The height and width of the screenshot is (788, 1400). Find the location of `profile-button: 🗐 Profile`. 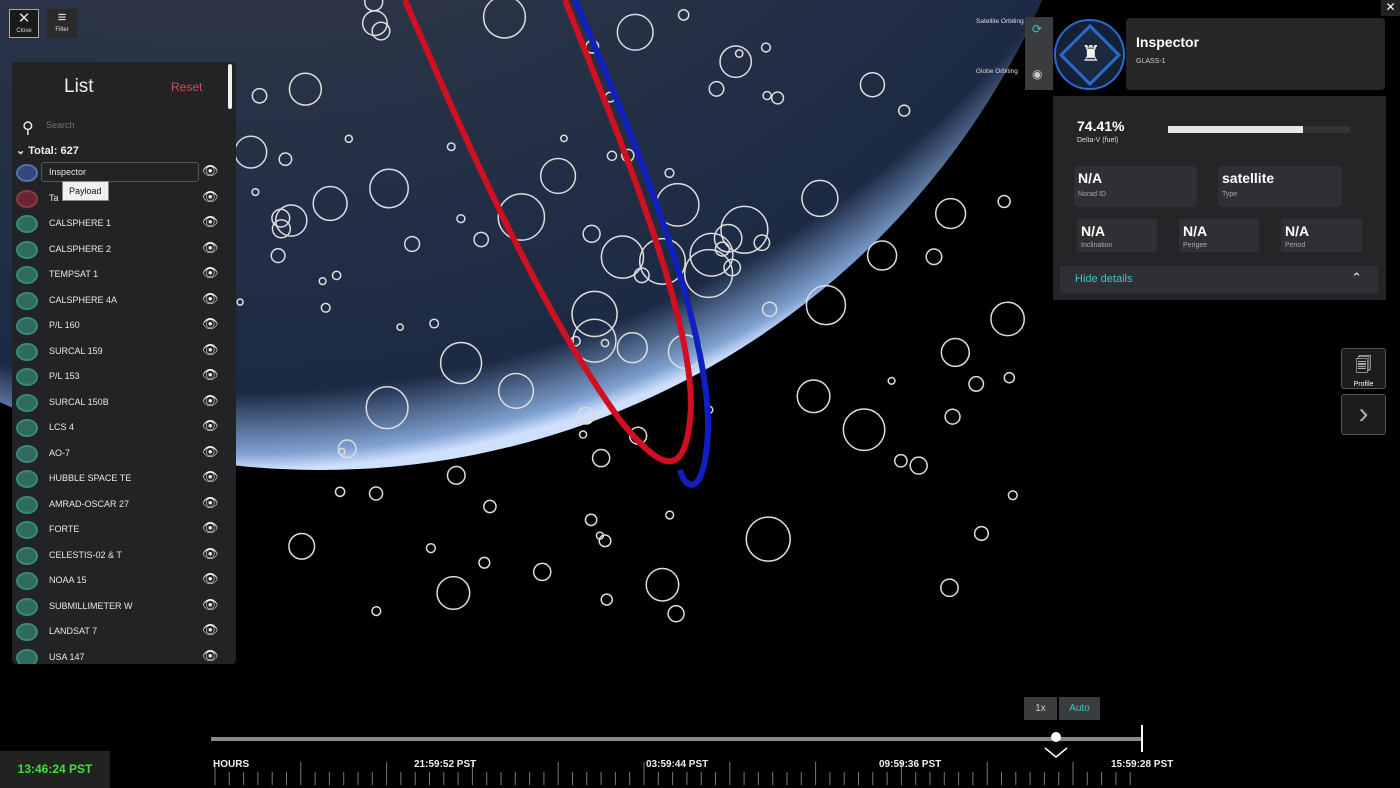

profile-button: 🗐 Profile is located at coordinates (1363, 368).